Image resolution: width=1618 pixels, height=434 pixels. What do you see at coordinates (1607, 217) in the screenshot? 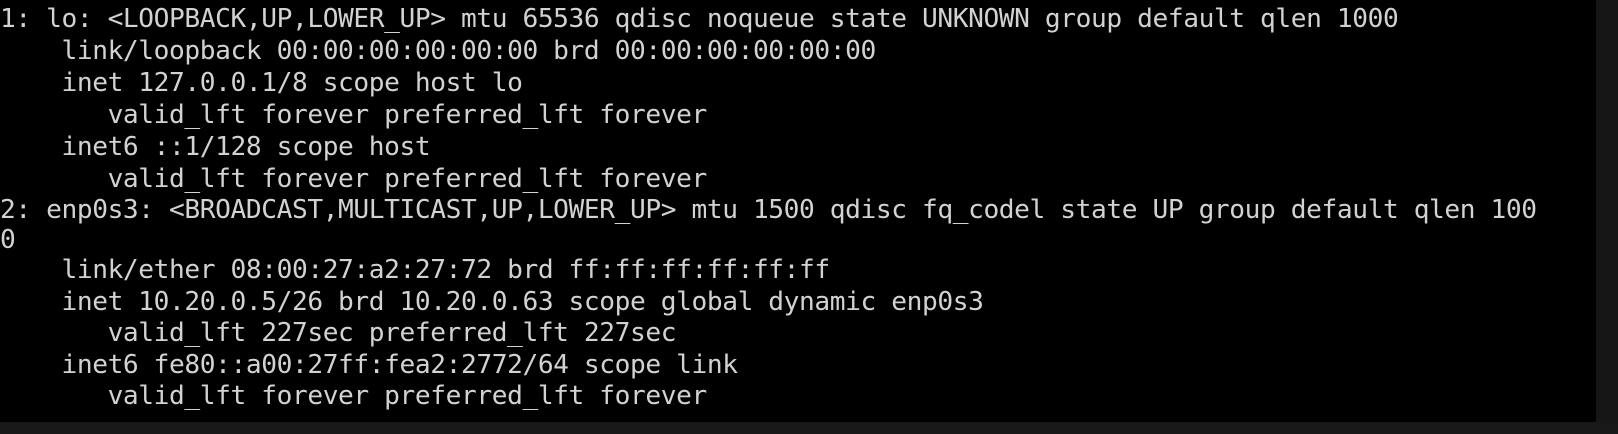
I see `terminal-right-gutter` at bounding box center [1607, 217].